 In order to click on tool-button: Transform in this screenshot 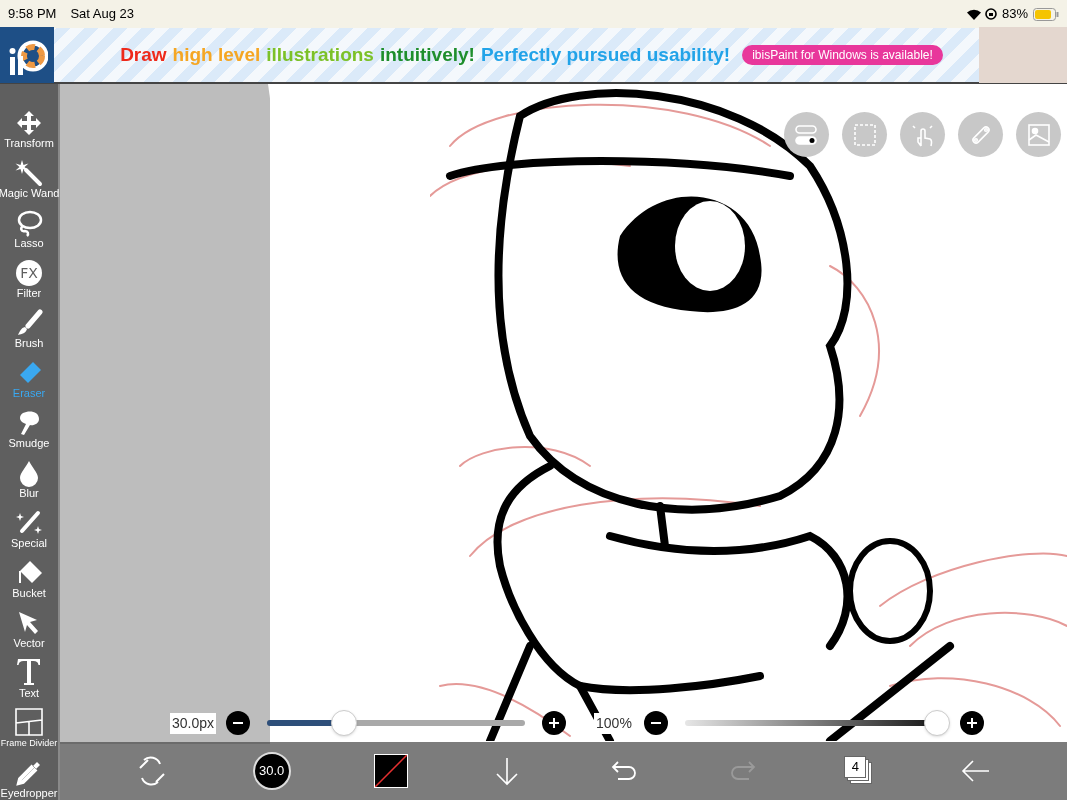, I will do `click(29, 125)`.